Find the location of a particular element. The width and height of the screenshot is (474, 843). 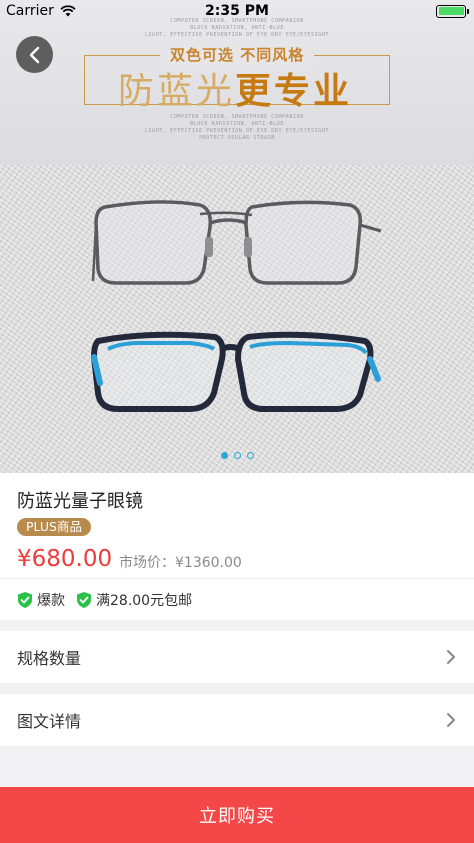

tag-free-shipping: 满28.00元包邮 is located at coordinates (134, 600).